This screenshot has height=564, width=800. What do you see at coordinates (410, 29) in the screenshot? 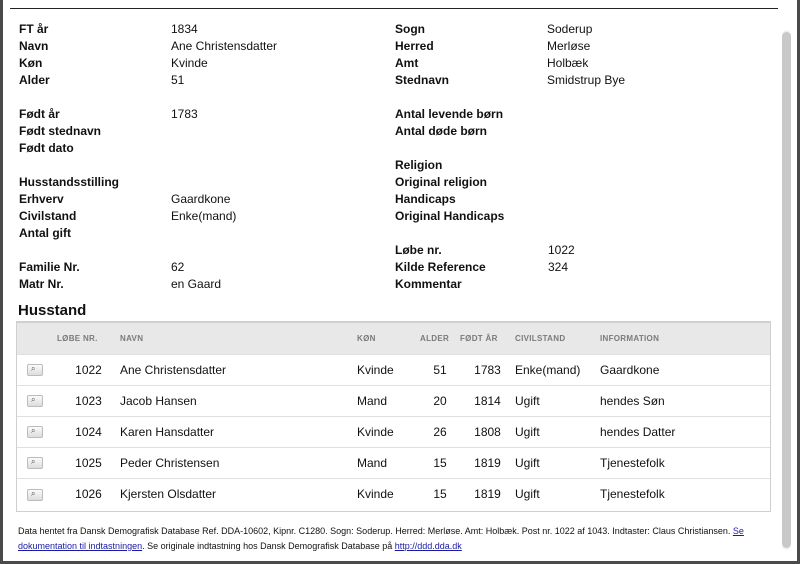
I see `label-sogn: Sogn` at bounding box center [410, 29].